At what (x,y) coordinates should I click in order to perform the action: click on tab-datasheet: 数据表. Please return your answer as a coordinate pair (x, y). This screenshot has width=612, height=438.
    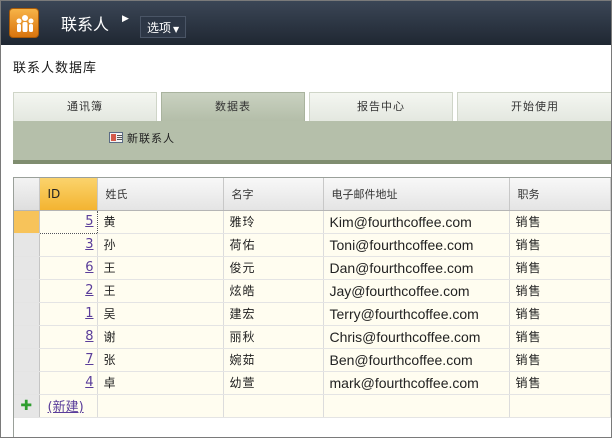
    Looking at the image, I should click on (233, 107).